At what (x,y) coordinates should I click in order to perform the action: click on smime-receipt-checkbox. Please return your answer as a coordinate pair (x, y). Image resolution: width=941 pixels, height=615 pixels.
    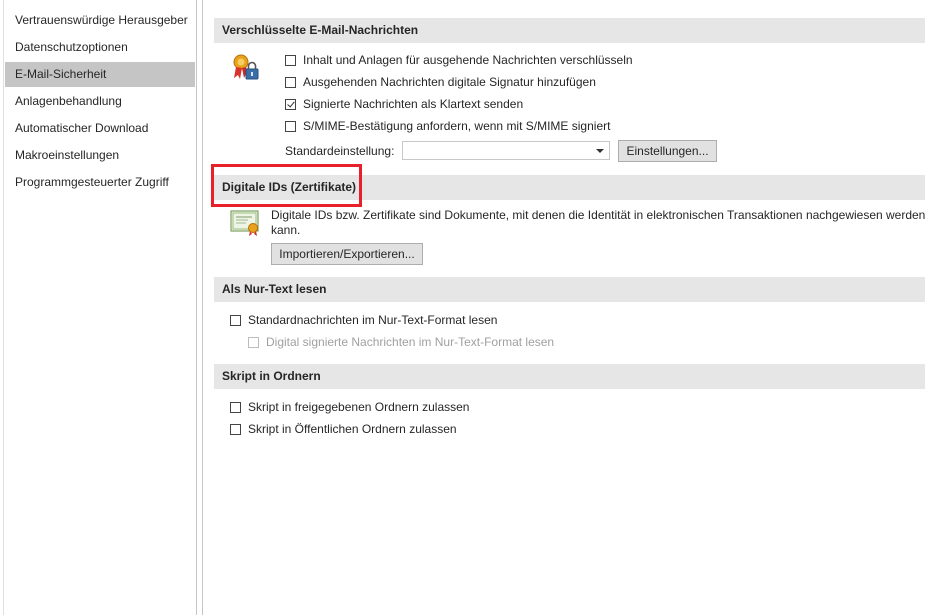
    Looking at the image, I should click on (290, 126).